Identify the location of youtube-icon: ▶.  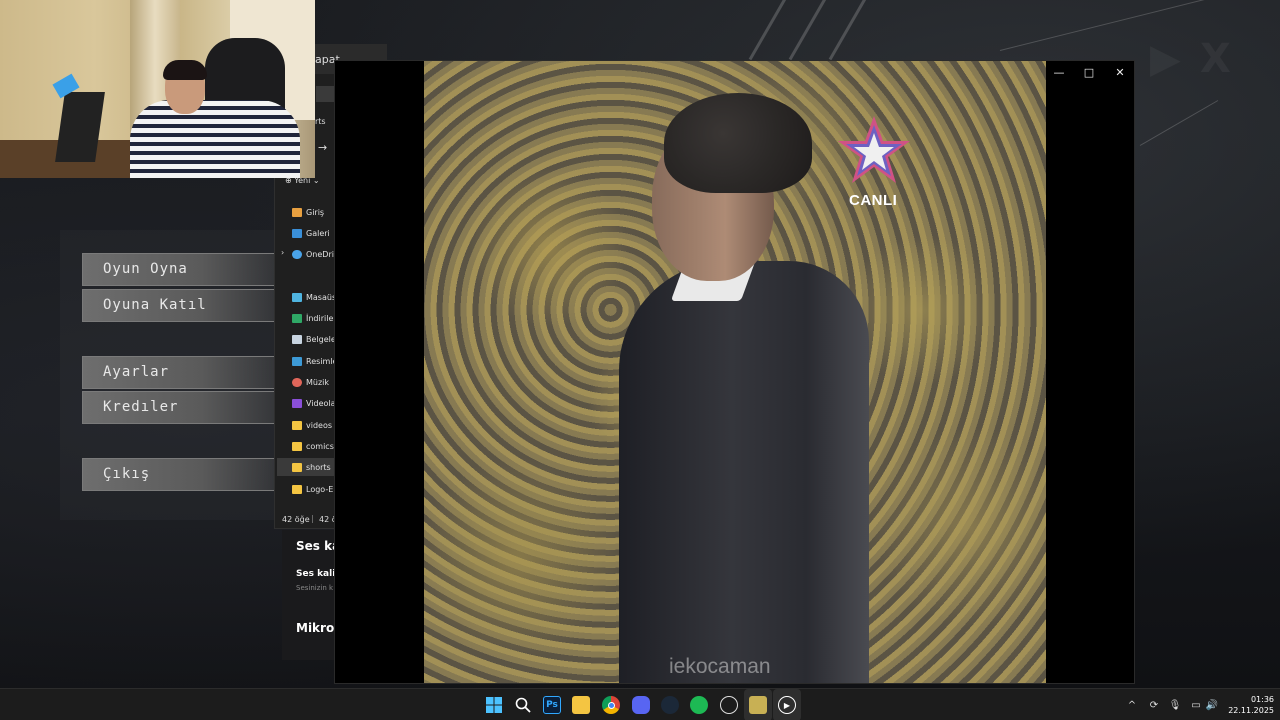
(1165, 59).